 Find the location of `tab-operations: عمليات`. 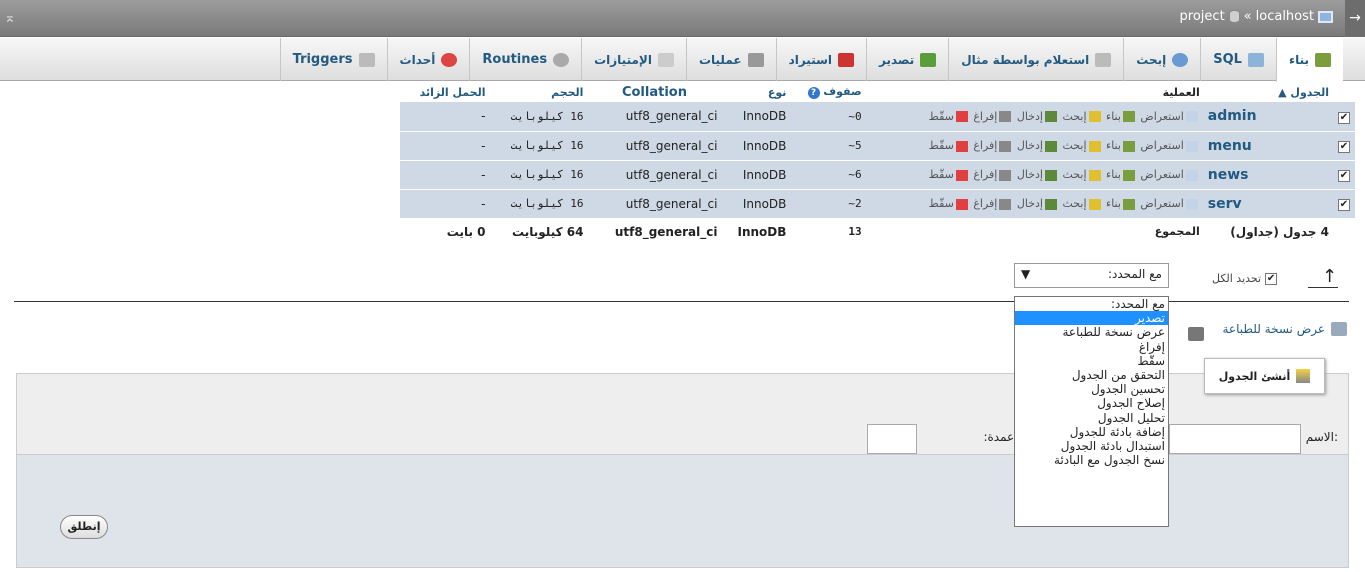

tab-operations: عمليات is located at coordinates (730, 59).